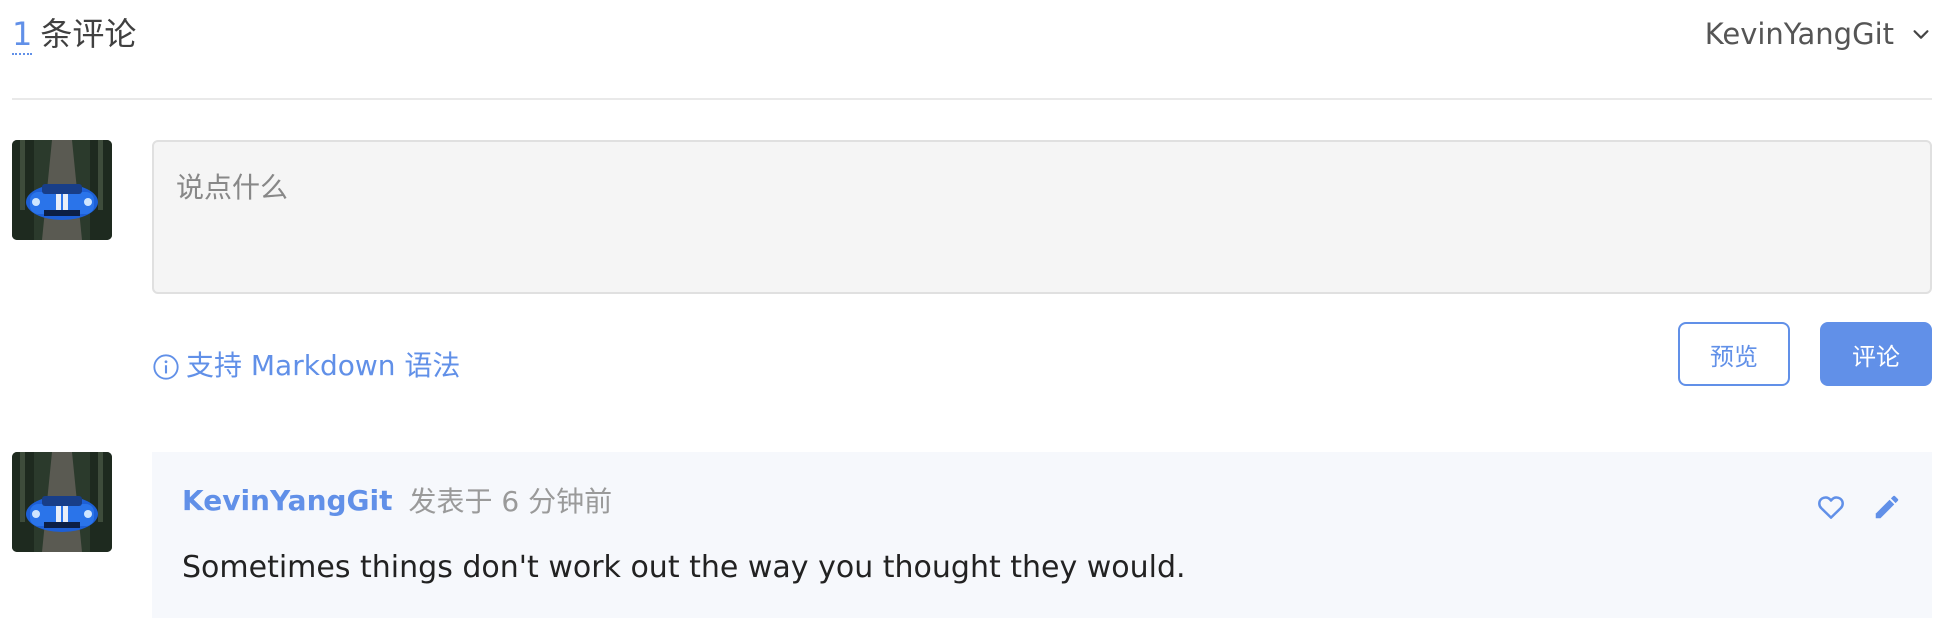  What do you see at coordinates (62, 190) in the screenshot?
I see `current-user-avatar` at bounding box center [62, 190].